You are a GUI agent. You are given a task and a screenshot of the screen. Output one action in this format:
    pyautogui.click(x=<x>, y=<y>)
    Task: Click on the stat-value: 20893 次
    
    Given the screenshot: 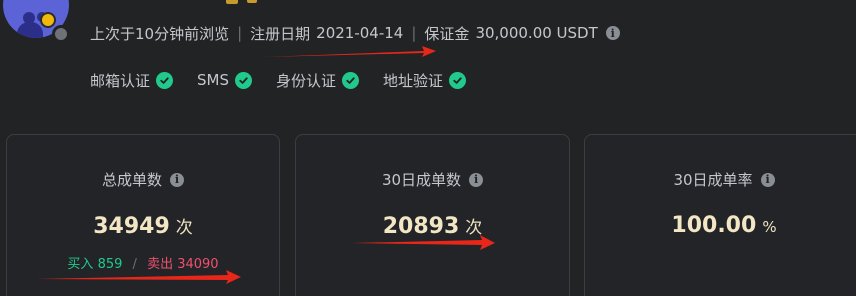 What is the action you would take?
    pyautogui.click(x=432, y=226)
    